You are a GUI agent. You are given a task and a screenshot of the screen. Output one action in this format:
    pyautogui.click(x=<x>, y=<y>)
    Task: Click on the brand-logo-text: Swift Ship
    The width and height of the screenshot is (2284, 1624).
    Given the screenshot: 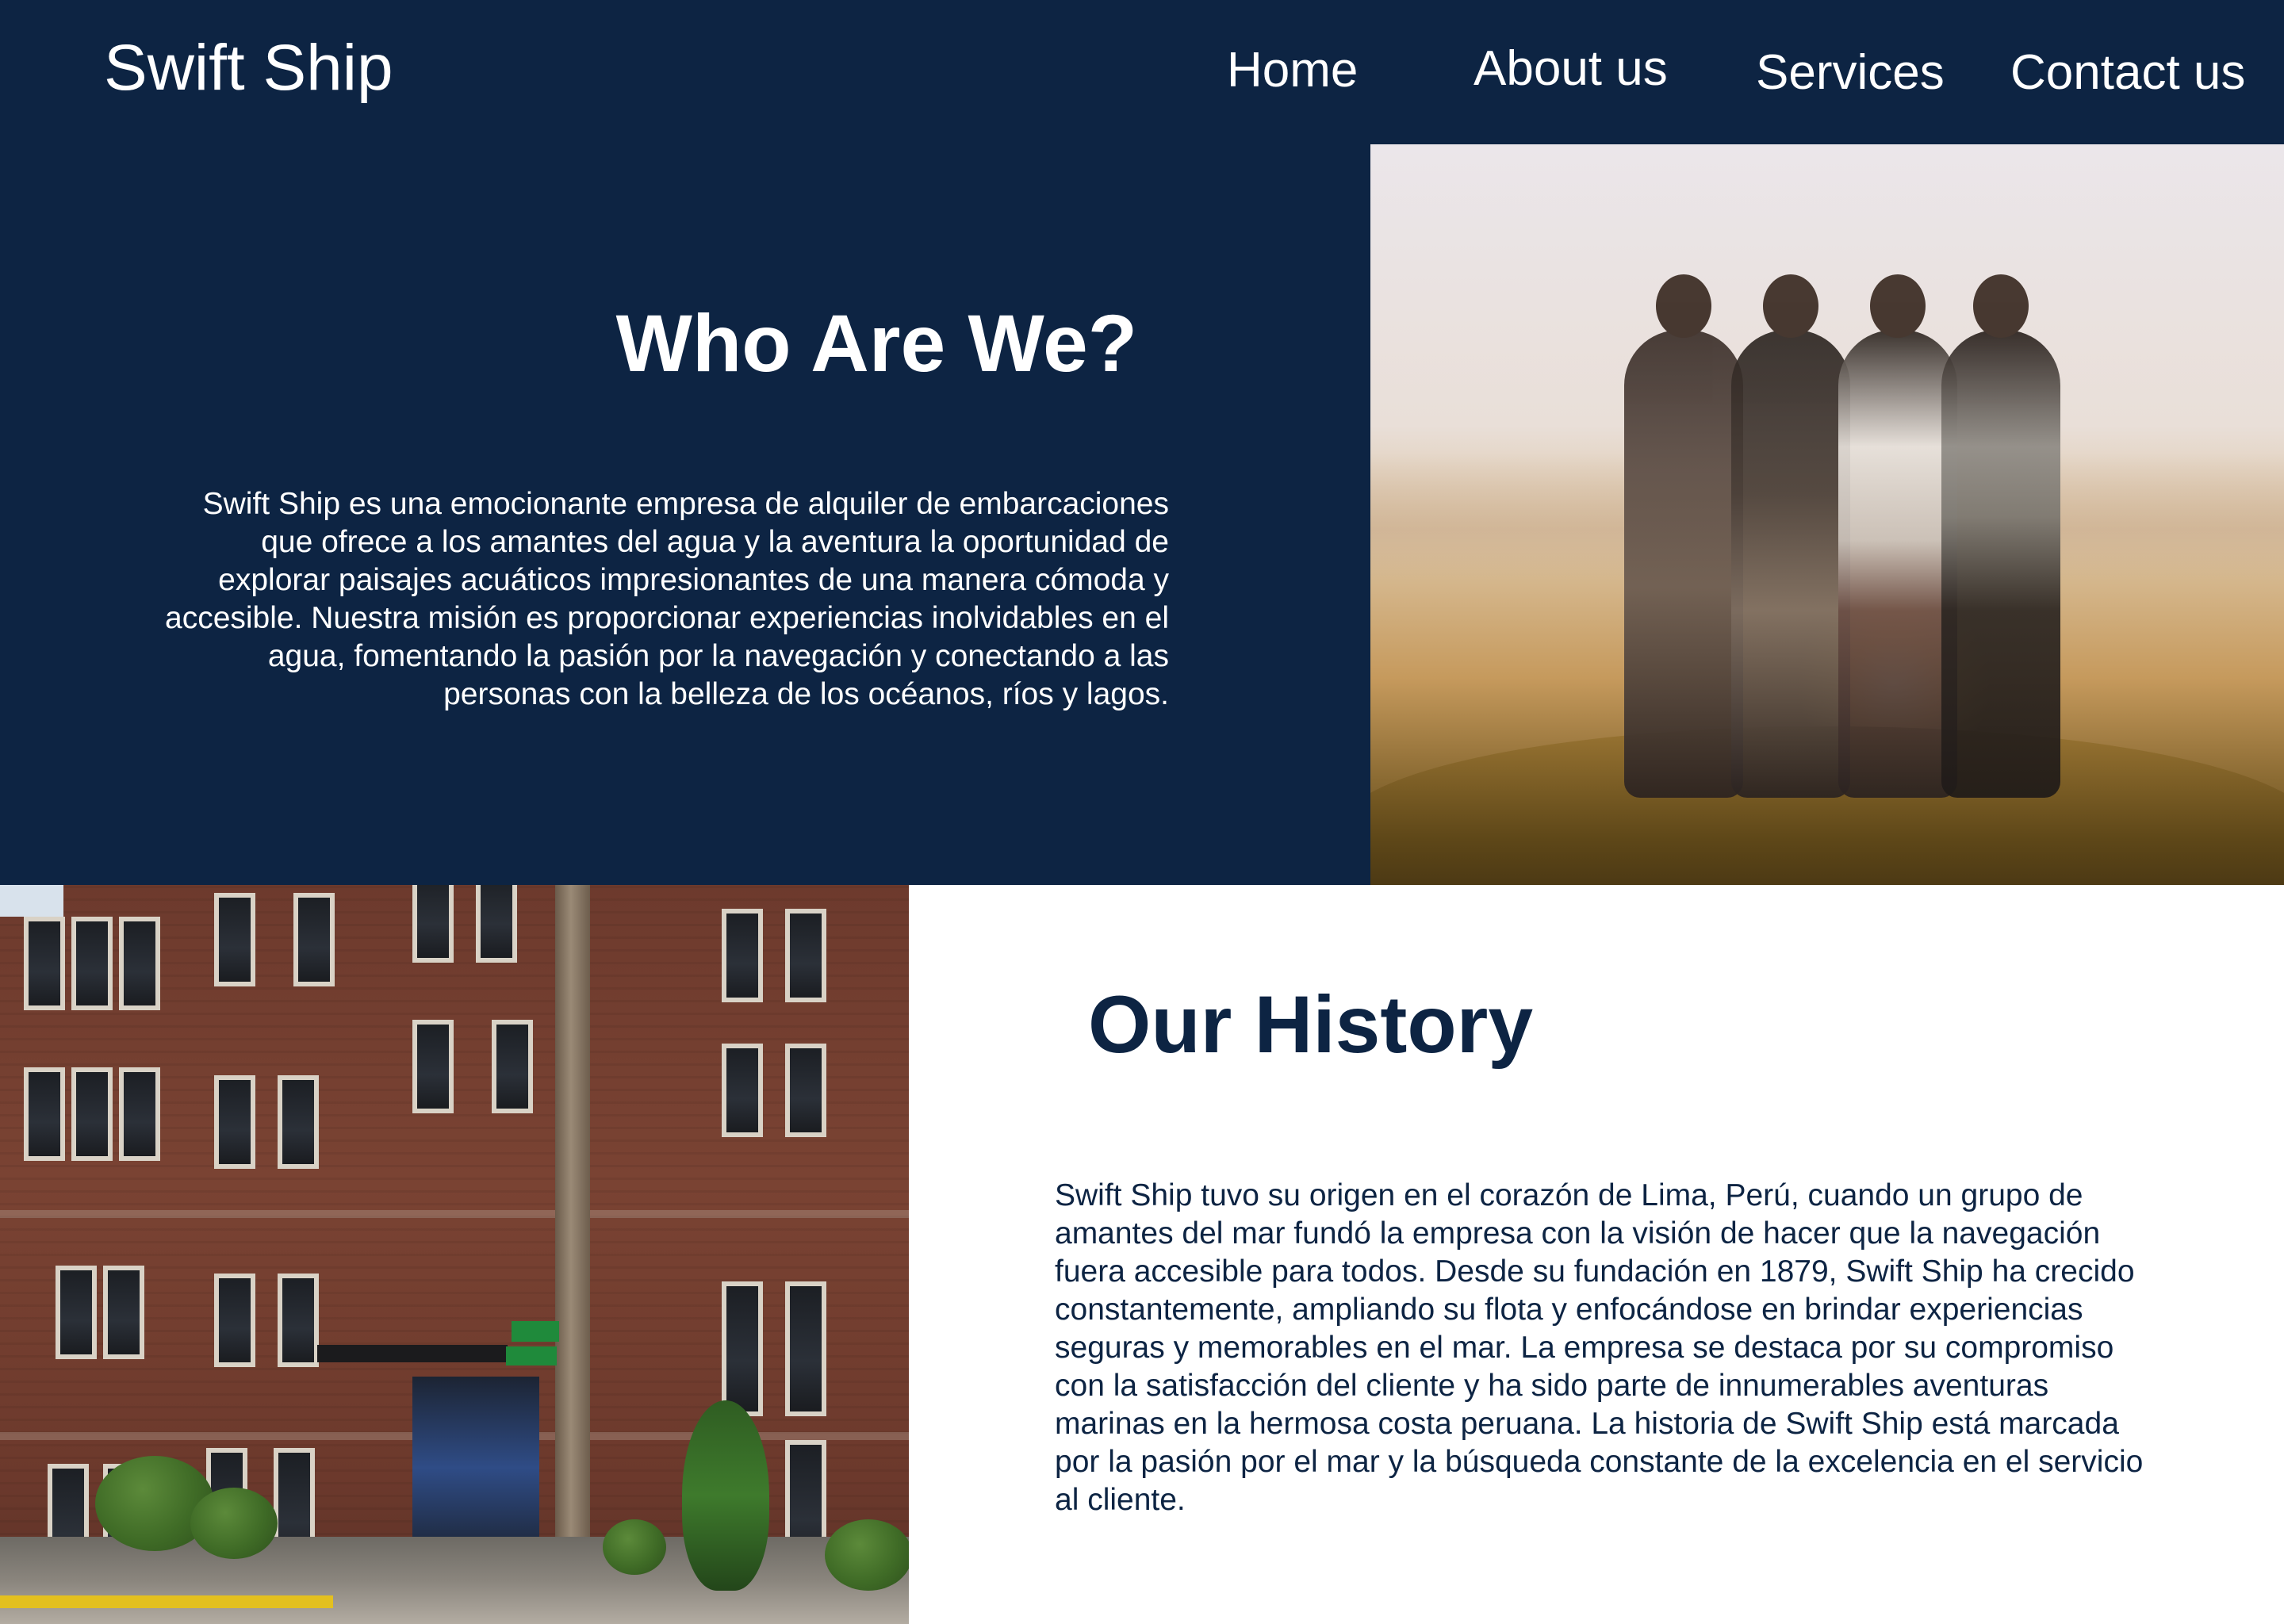 What is the action you would take?
    pyautogui.click(x=248, y=68)
    